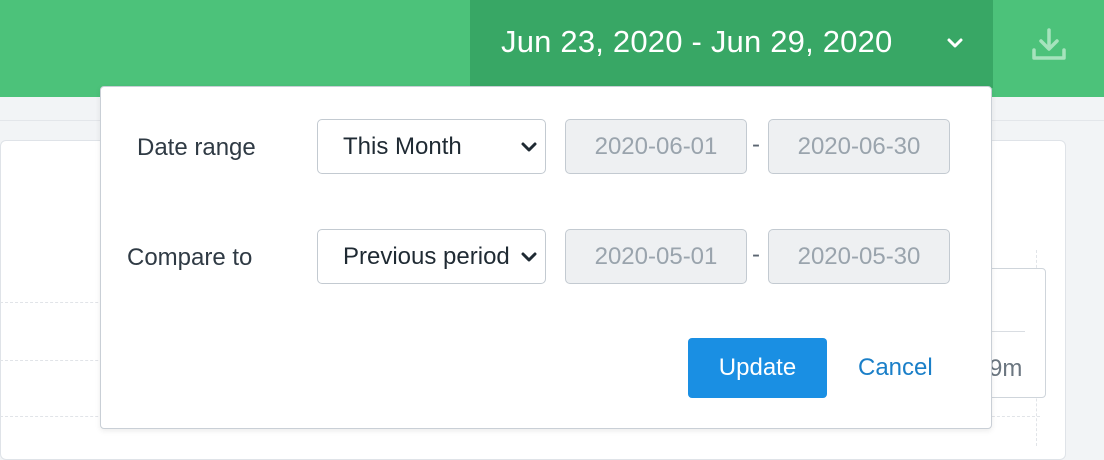  I want to click on date-range-toggle: Jun 23, 2020 - Jun 29, 2020, so click(731, 44).